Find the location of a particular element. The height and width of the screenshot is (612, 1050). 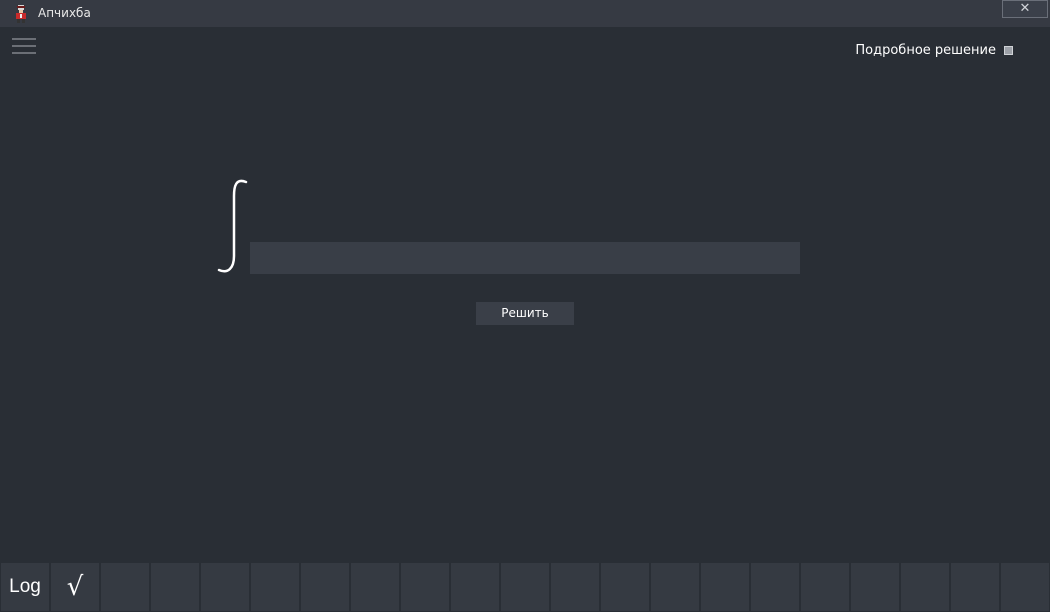

detailed-solution-option: Подробное решение is located at coordinates (934, 50).